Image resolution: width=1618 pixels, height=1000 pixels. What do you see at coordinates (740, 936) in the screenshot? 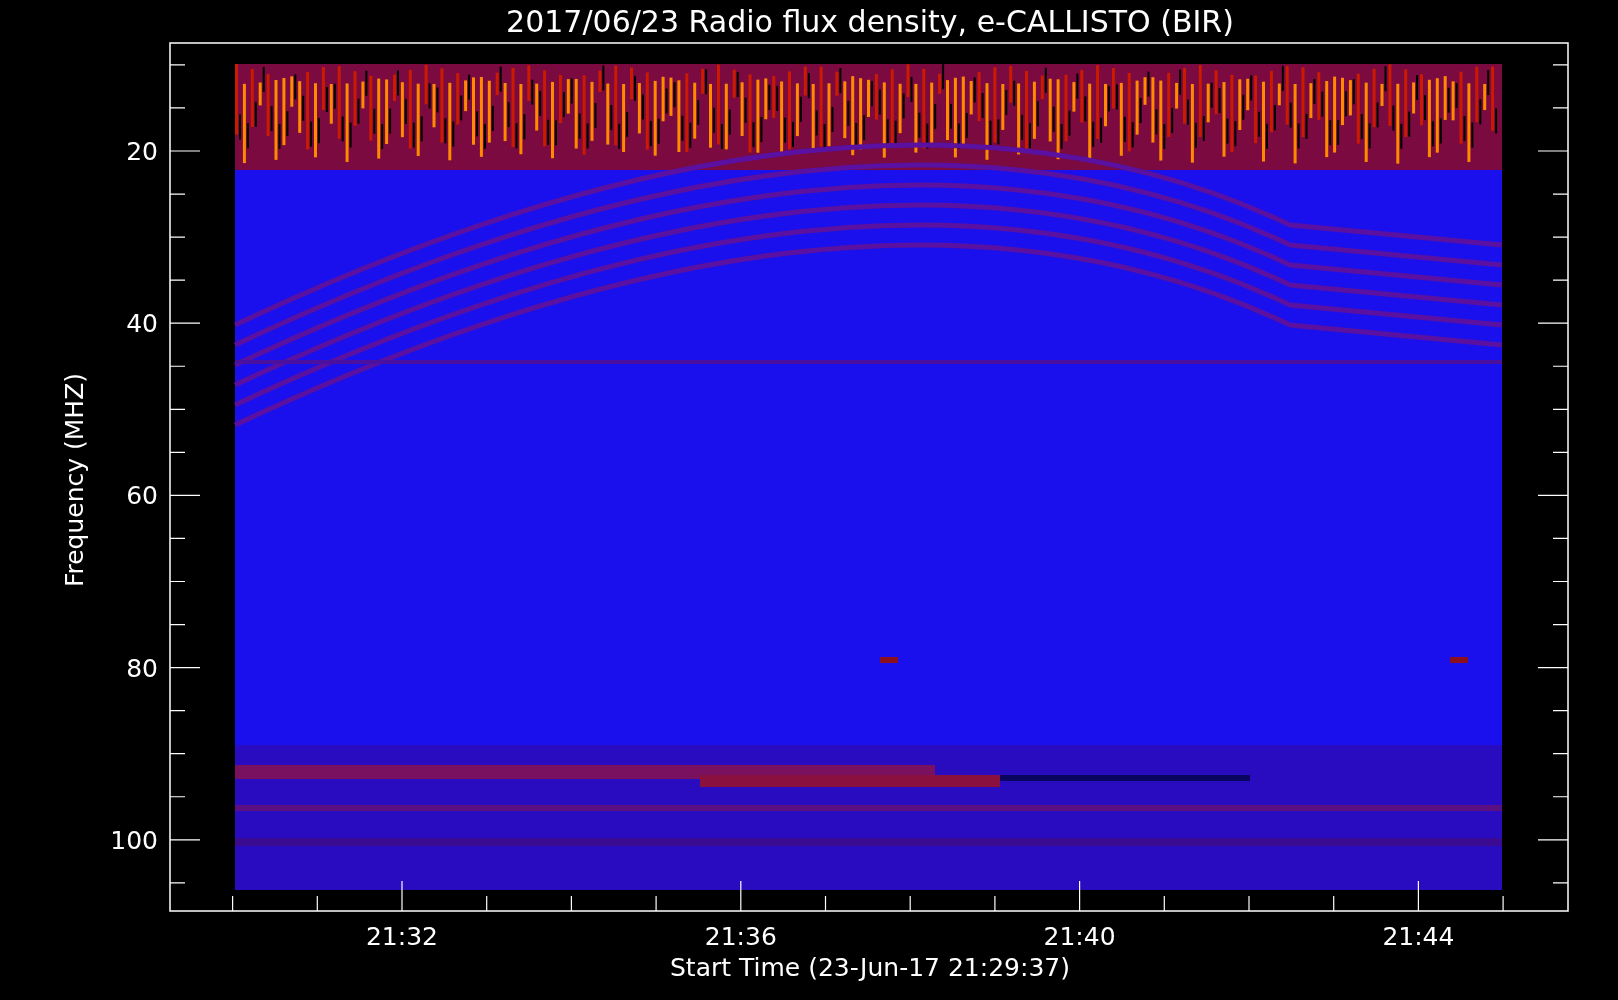
I see `x-tick-label: 21:36` at bounding box center [740, 936].